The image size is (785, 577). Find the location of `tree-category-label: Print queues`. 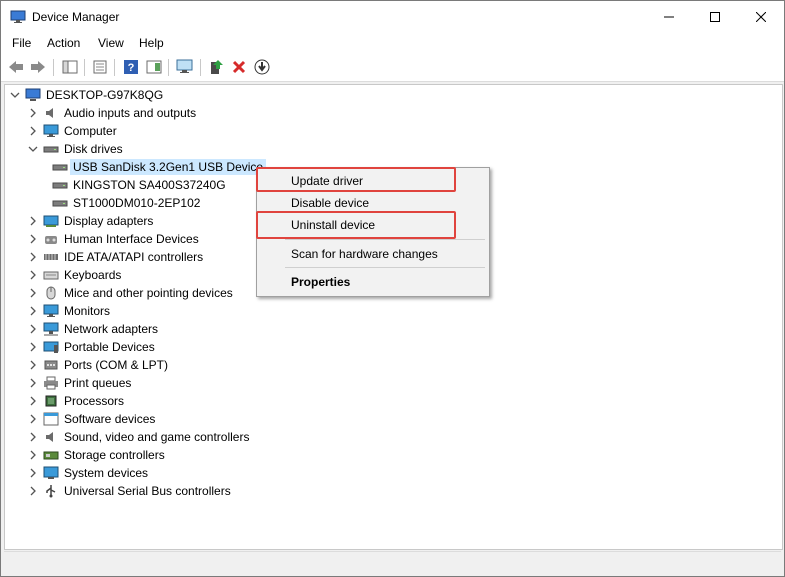

tree-category-label: Print queues is located at coordinates (98, 383).